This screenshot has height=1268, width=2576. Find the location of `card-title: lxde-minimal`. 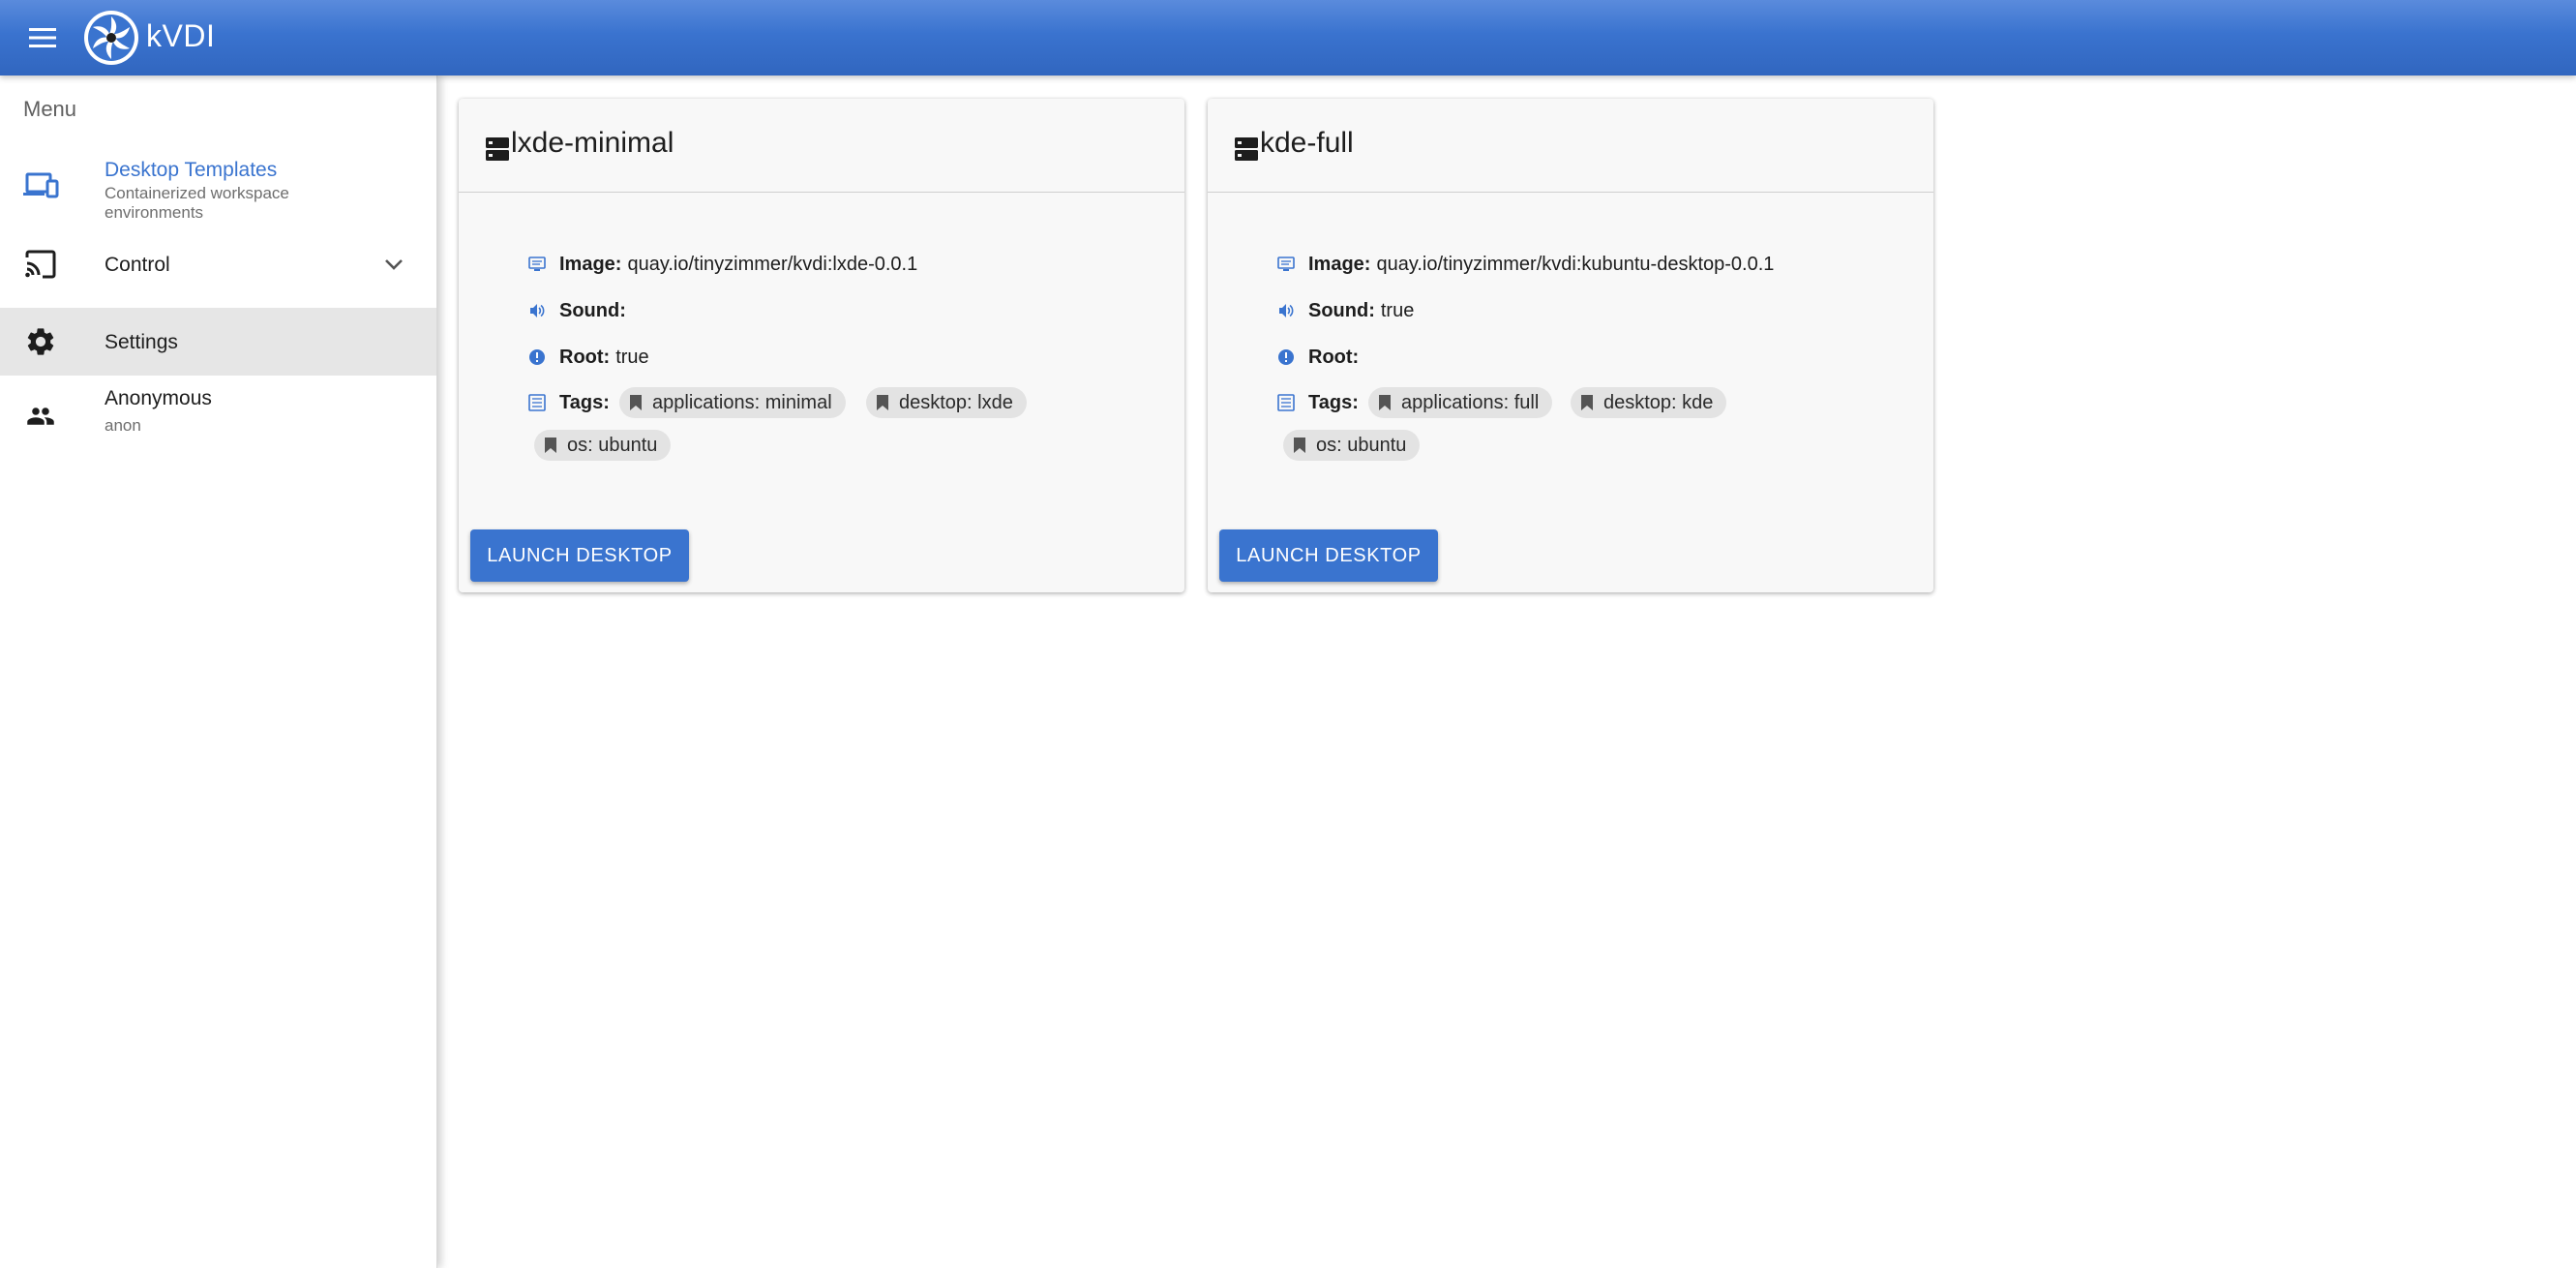

card-title: lxde-minimal is located at coordinates (592, 143).